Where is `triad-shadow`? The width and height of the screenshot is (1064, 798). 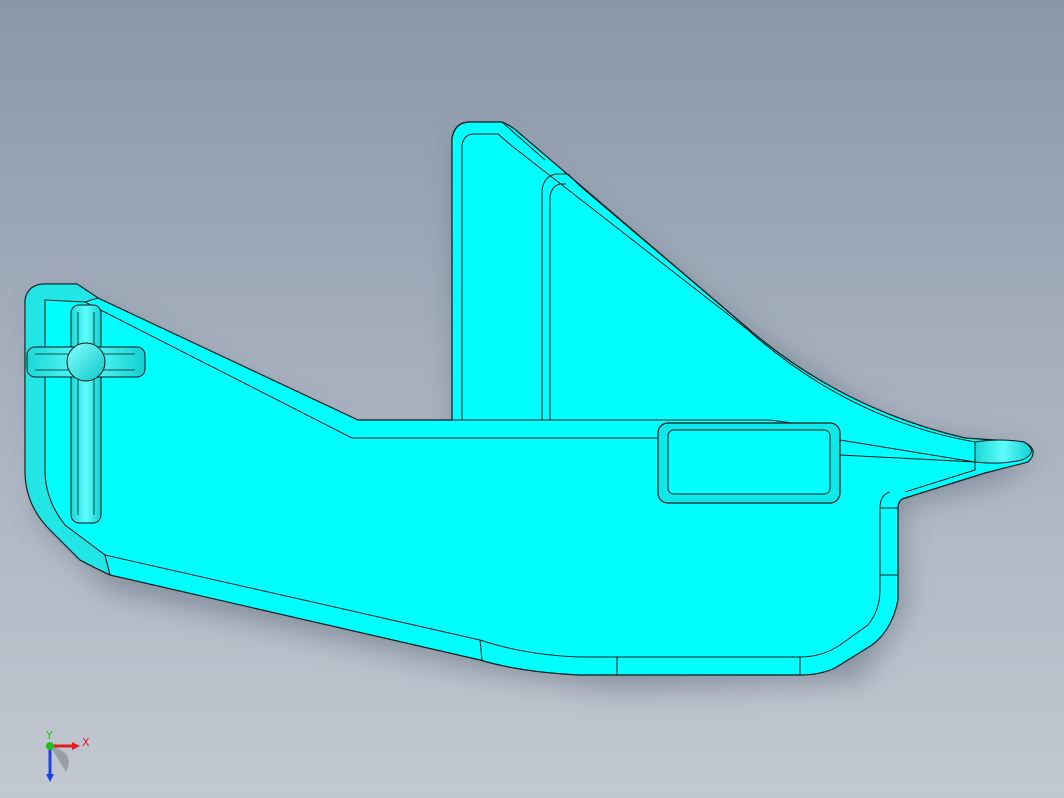
triad-shadow is located at coordinates (59, 759).